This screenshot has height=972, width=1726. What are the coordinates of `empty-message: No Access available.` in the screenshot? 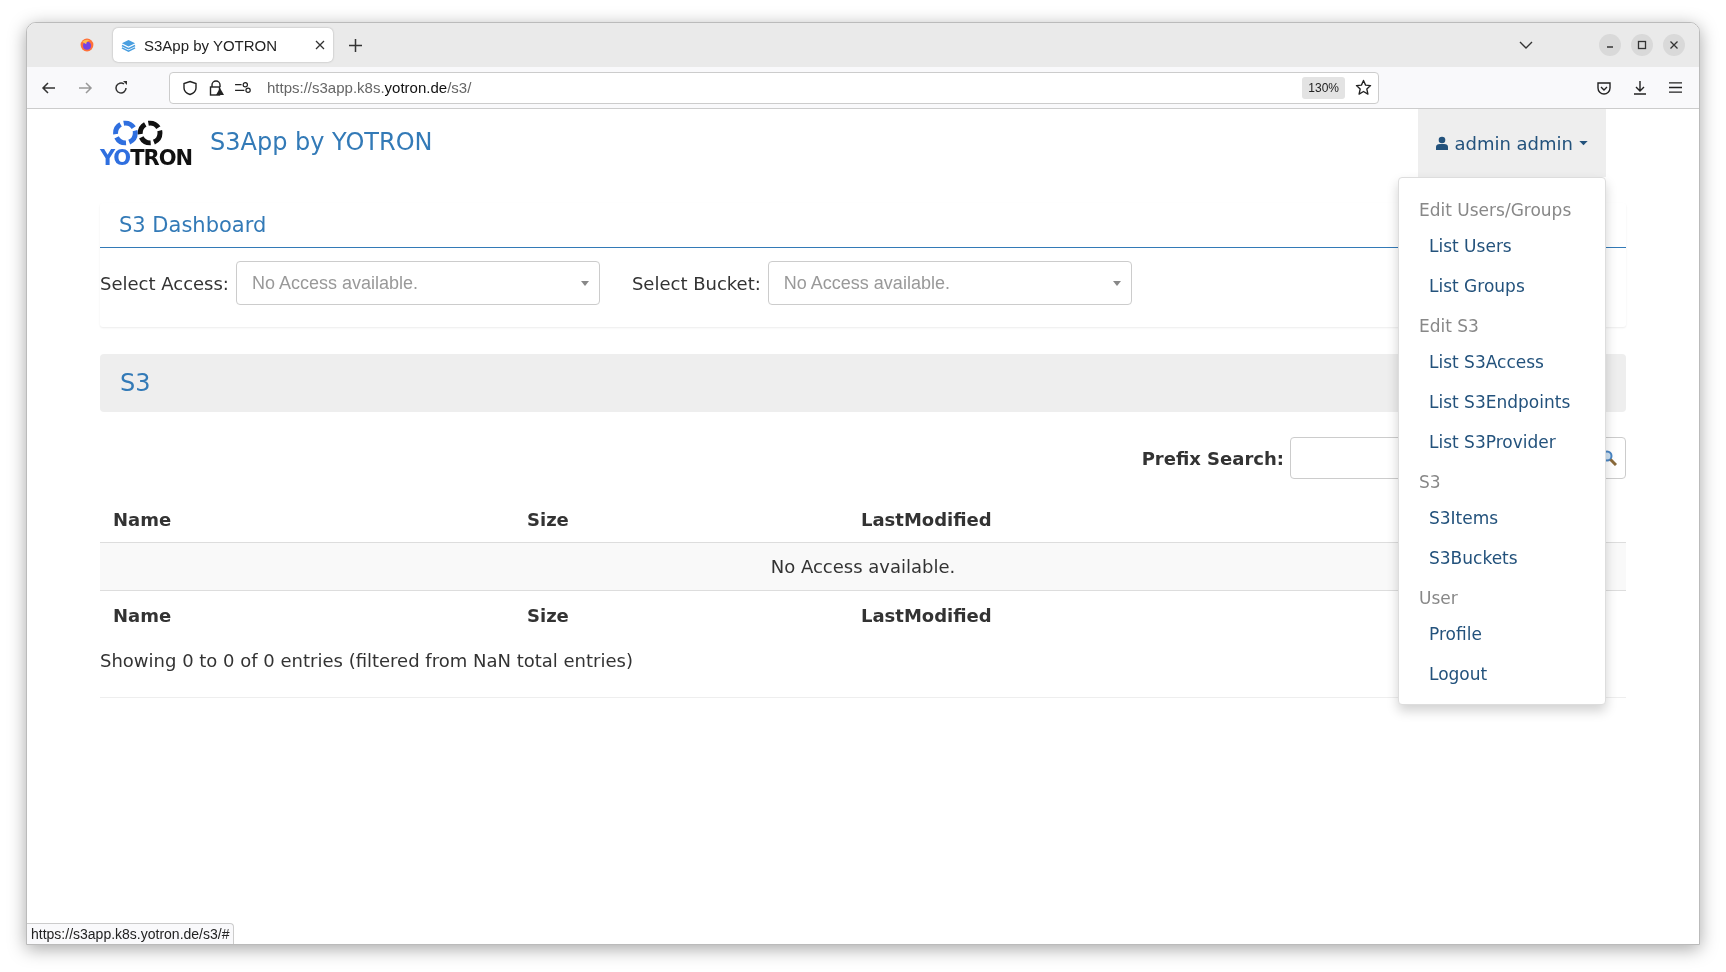 It's located at (863, 566).